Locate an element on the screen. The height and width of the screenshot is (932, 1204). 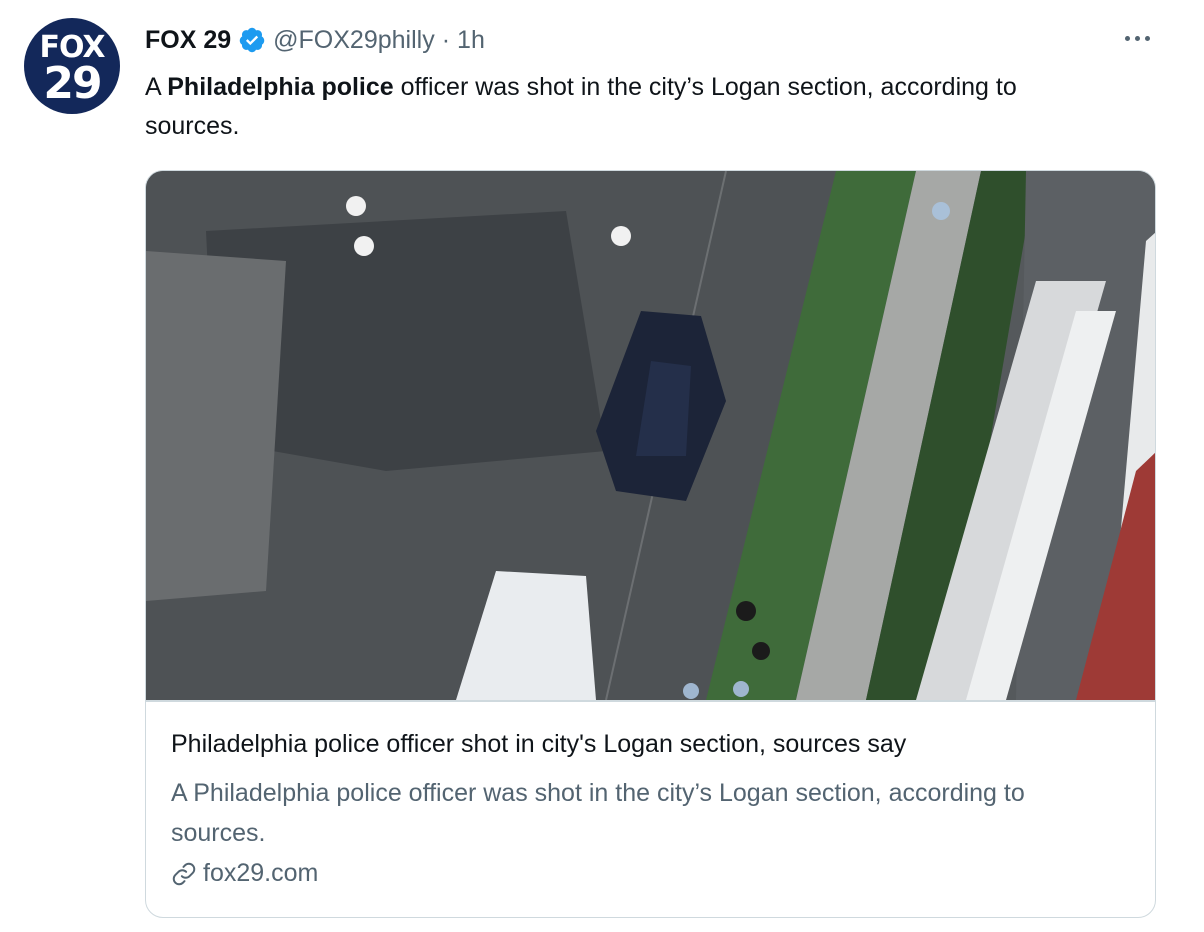
display-name: FOX 29 is located at coordinates (188, 40).